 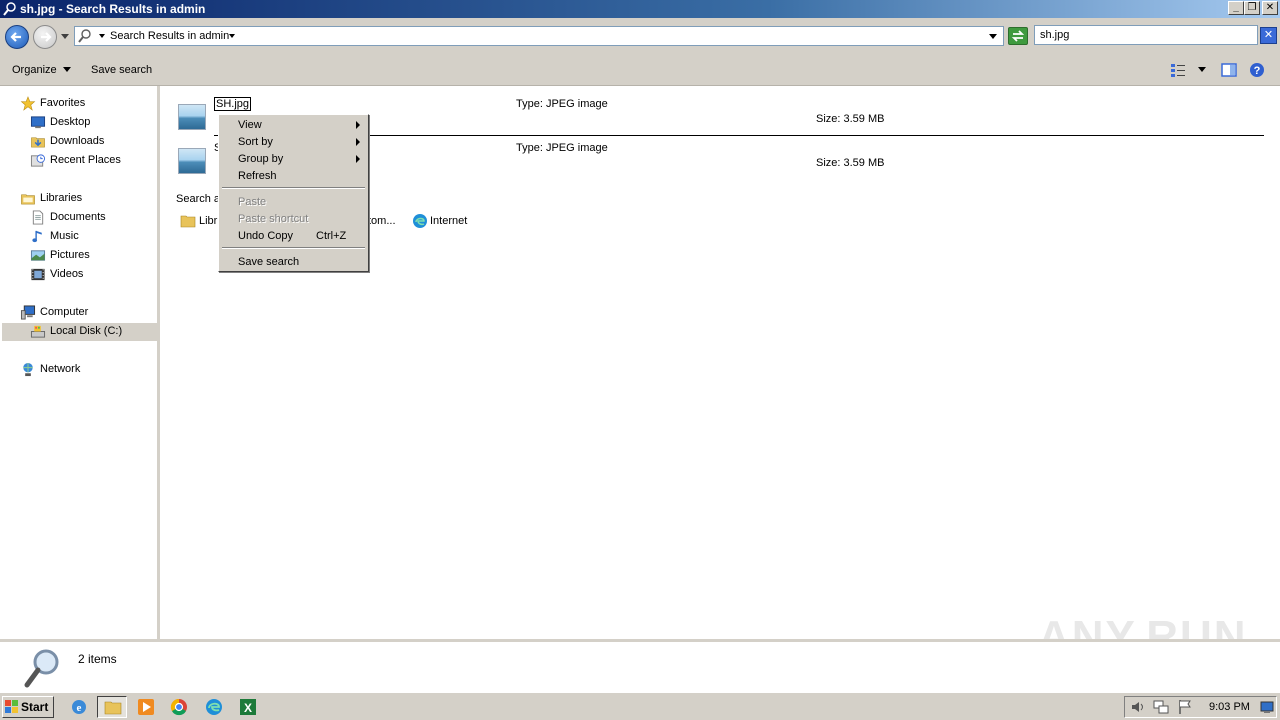 What do you see at coordinates (70, 122) in the screenshot?
I see `nav-label: Desktop` at bounding box center [70, 122].